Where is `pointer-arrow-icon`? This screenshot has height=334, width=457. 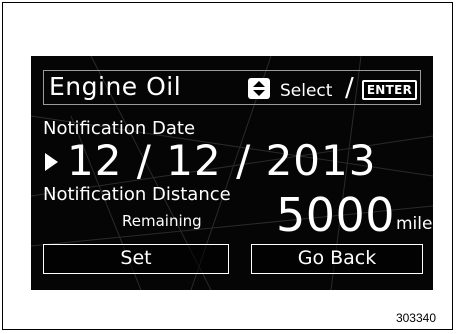
pointer-arrow-icon is located at coordinates (51, 162).